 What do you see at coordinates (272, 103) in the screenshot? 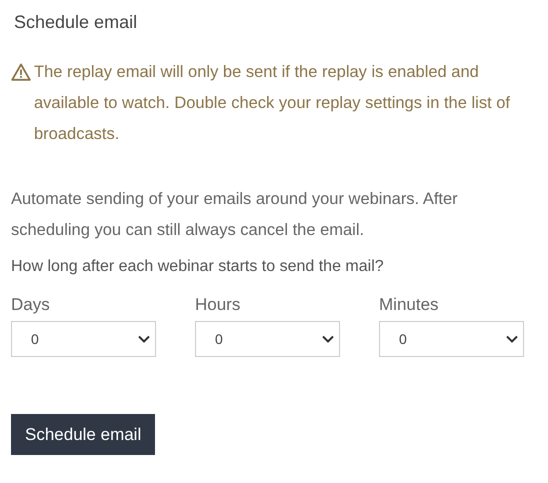
I see `warning-text: The replay email will only be sent if the replay is enabled and available to watch. Double check your replay settings in the list of broadcasts.` at bounding box center [272, 103].